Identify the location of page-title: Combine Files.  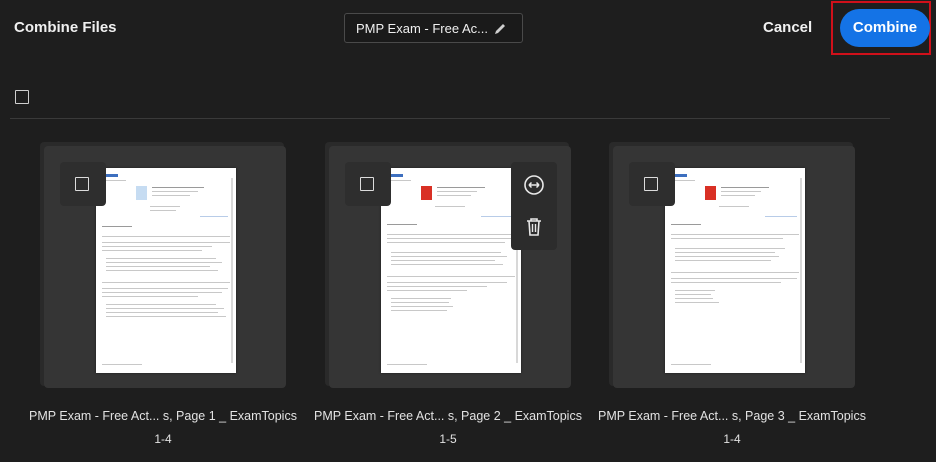
(65, 27).